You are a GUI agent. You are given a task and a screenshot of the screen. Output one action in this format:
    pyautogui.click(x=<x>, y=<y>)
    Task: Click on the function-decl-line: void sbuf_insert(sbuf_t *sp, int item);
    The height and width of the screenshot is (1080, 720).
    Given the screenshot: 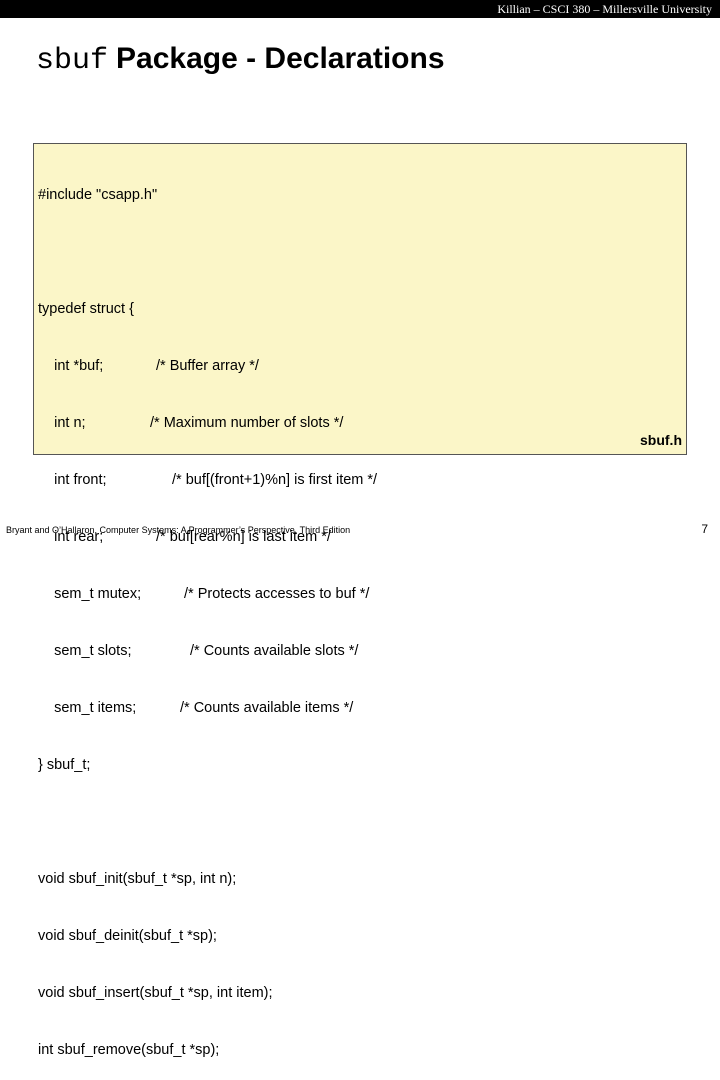 What is the action you would take?
    pyautogui.click(x=155, y=993)
    